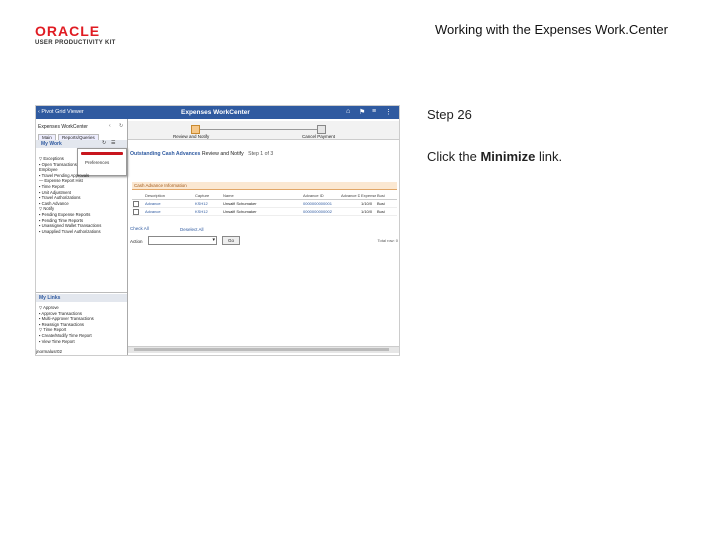  Describe the element at coordinates (63, 127) in the screenshot. I see `workcenter-title: Expenses WorkCenter` at that location.